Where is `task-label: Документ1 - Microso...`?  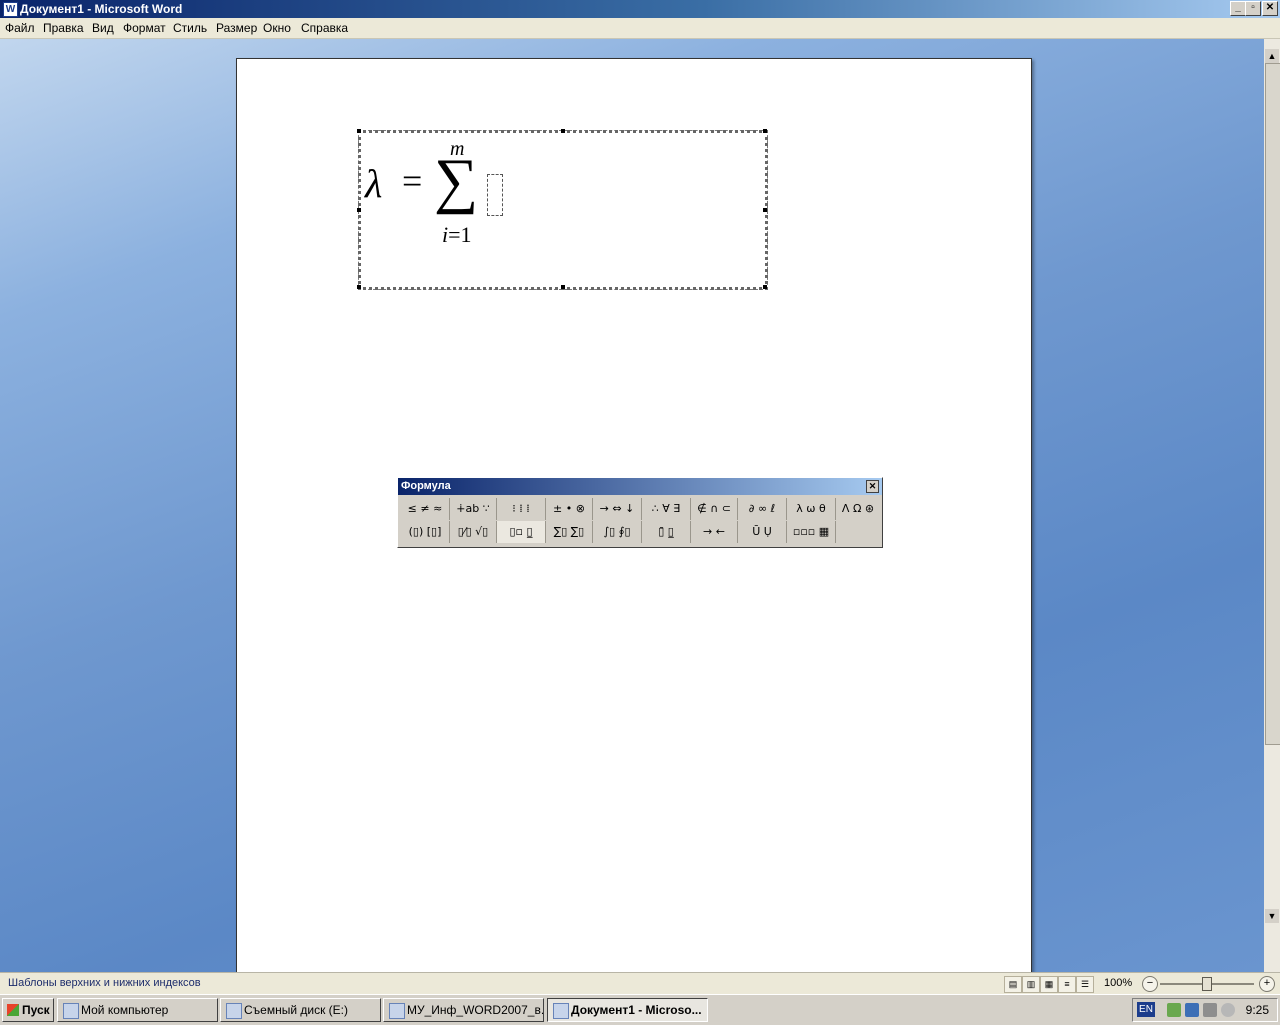 task-label: Документ1 - Microso... is located at coordinates (636, 1010).